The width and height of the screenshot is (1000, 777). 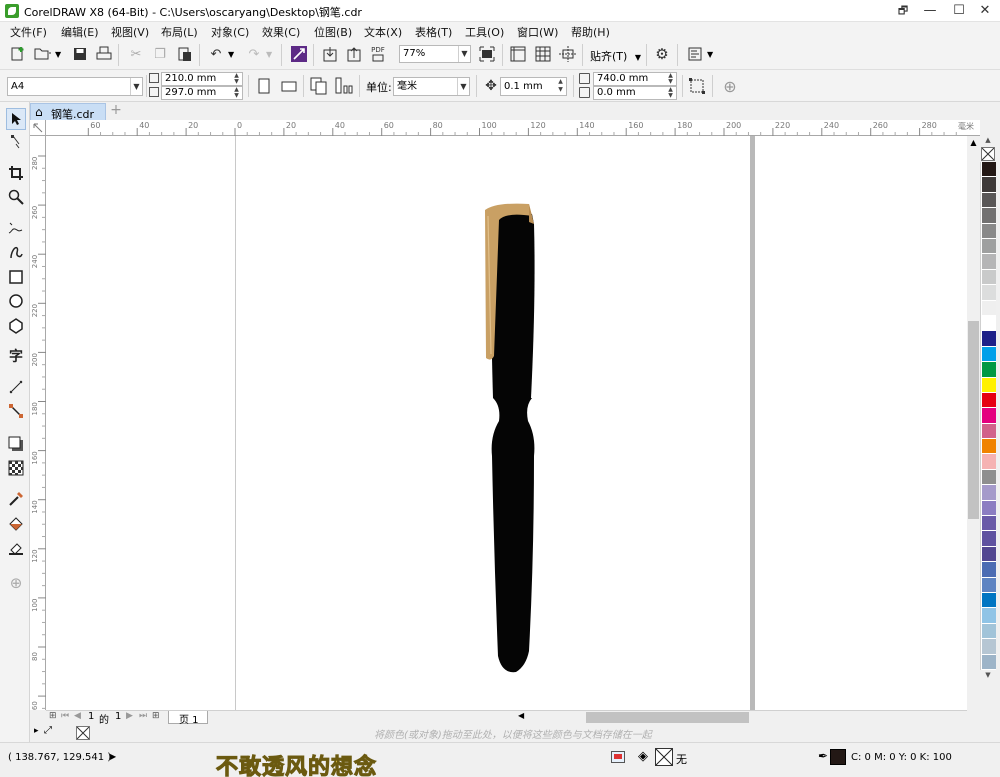 What do you see at coordinates (333, 32) in the screenshot?
I see `menu-bitmaps: 位图(B)` at bounding box center [333, 32].